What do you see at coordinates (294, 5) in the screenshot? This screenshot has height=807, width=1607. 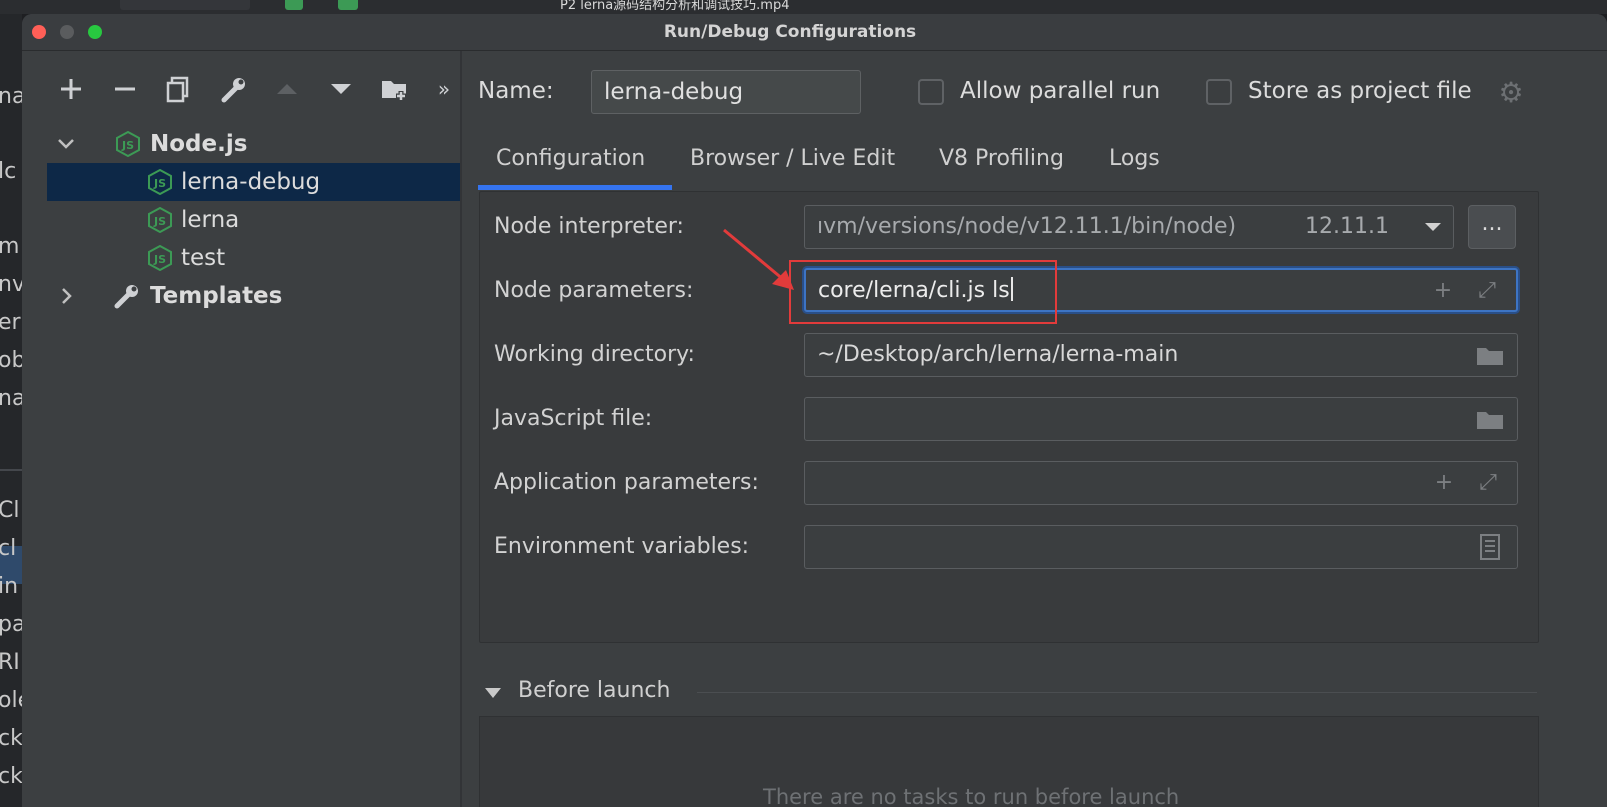 I see `run-icon` at bounding box center [294, 5].